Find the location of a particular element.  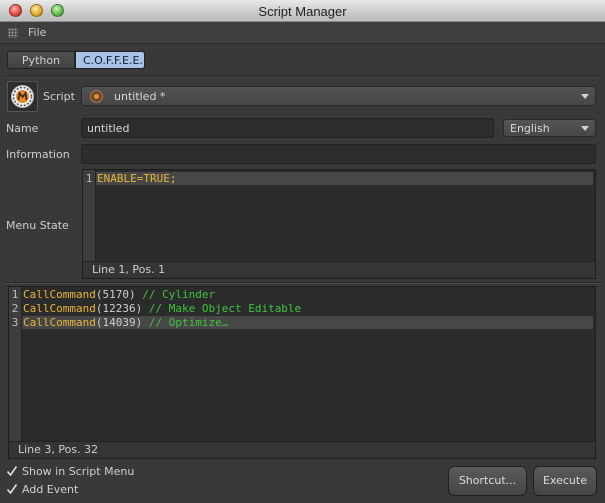

script-label: Script is located at coordinates (59, 96).